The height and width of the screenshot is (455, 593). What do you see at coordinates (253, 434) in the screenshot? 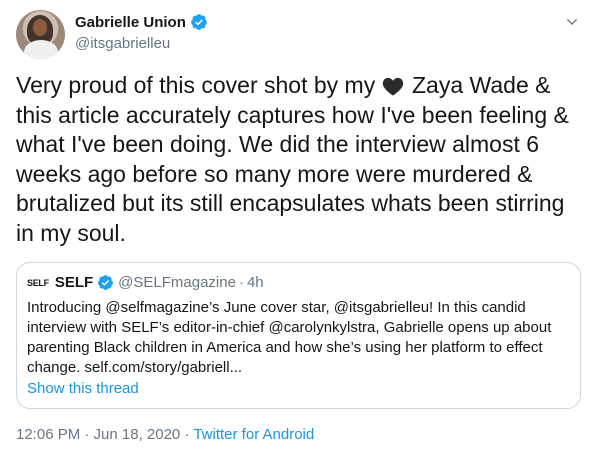
I see `tweet-source-link: Twitter for Android` at bounding box center [253, 434].